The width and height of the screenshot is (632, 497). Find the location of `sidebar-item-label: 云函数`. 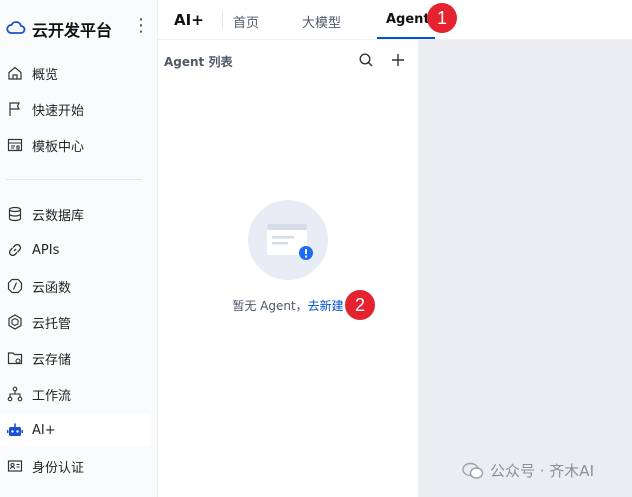

sidebar-item-label: 云函数 is located at coordinates (52, 288).